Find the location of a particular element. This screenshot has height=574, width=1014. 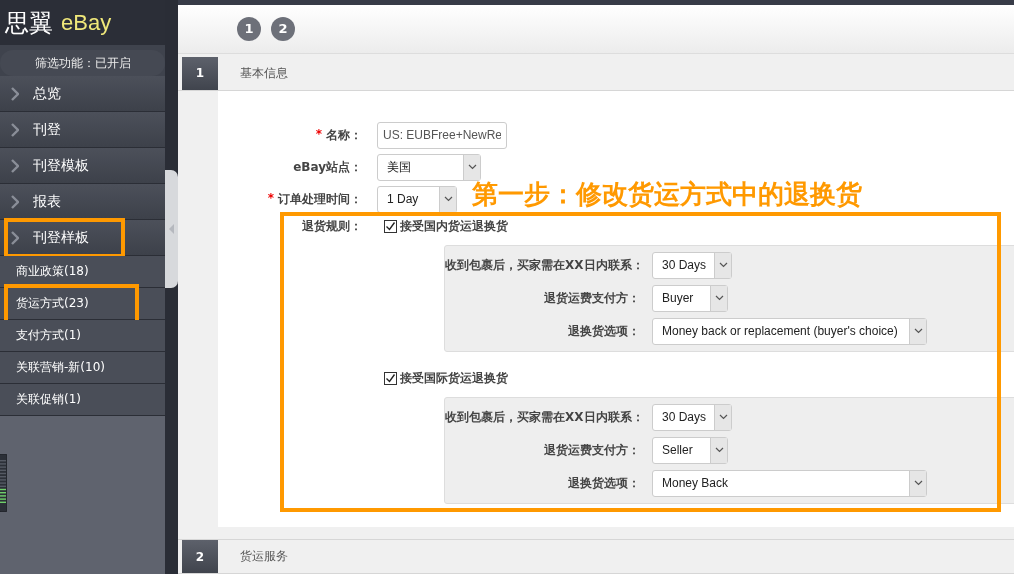

select-field: 1 Day is located at coordinates (417, 199).